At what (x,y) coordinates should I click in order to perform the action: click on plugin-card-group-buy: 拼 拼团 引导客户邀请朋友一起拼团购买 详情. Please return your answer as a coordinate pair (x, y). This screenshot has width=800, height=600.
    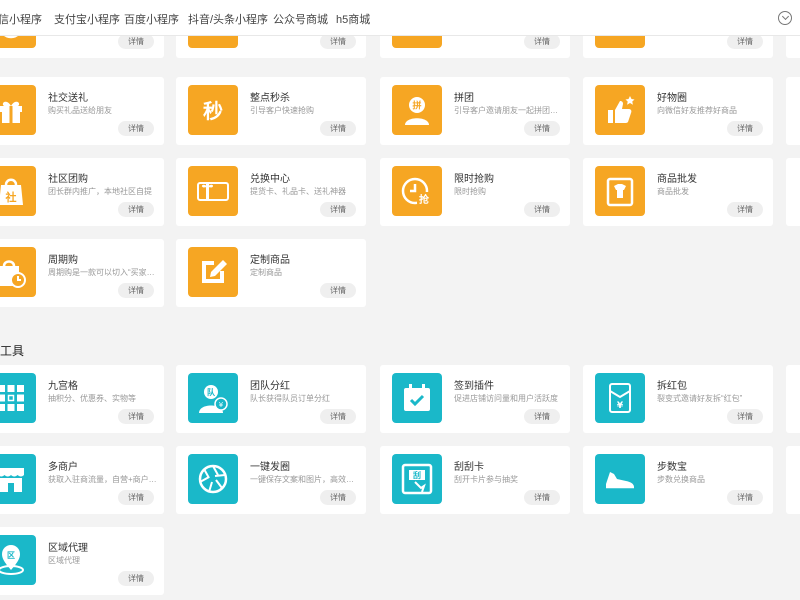
    Looking at the image, I should click on (475, 111).